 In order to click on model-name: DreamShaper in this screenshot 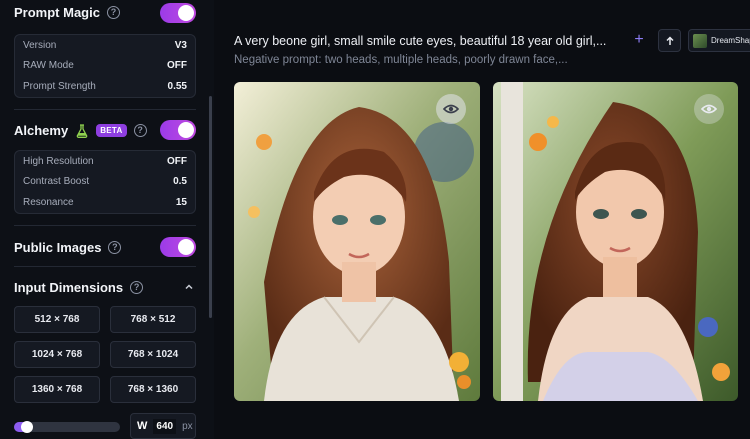, I will do `click(730, 40)`.